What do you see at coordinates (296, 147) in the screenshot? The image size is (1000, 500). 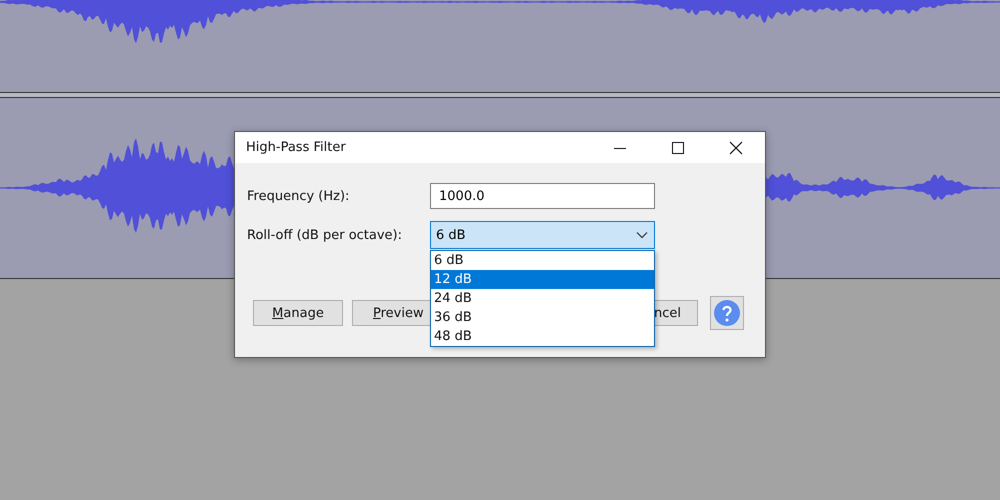 I see `window-title: High-Pass Filter` at bounding box center [296, 147].